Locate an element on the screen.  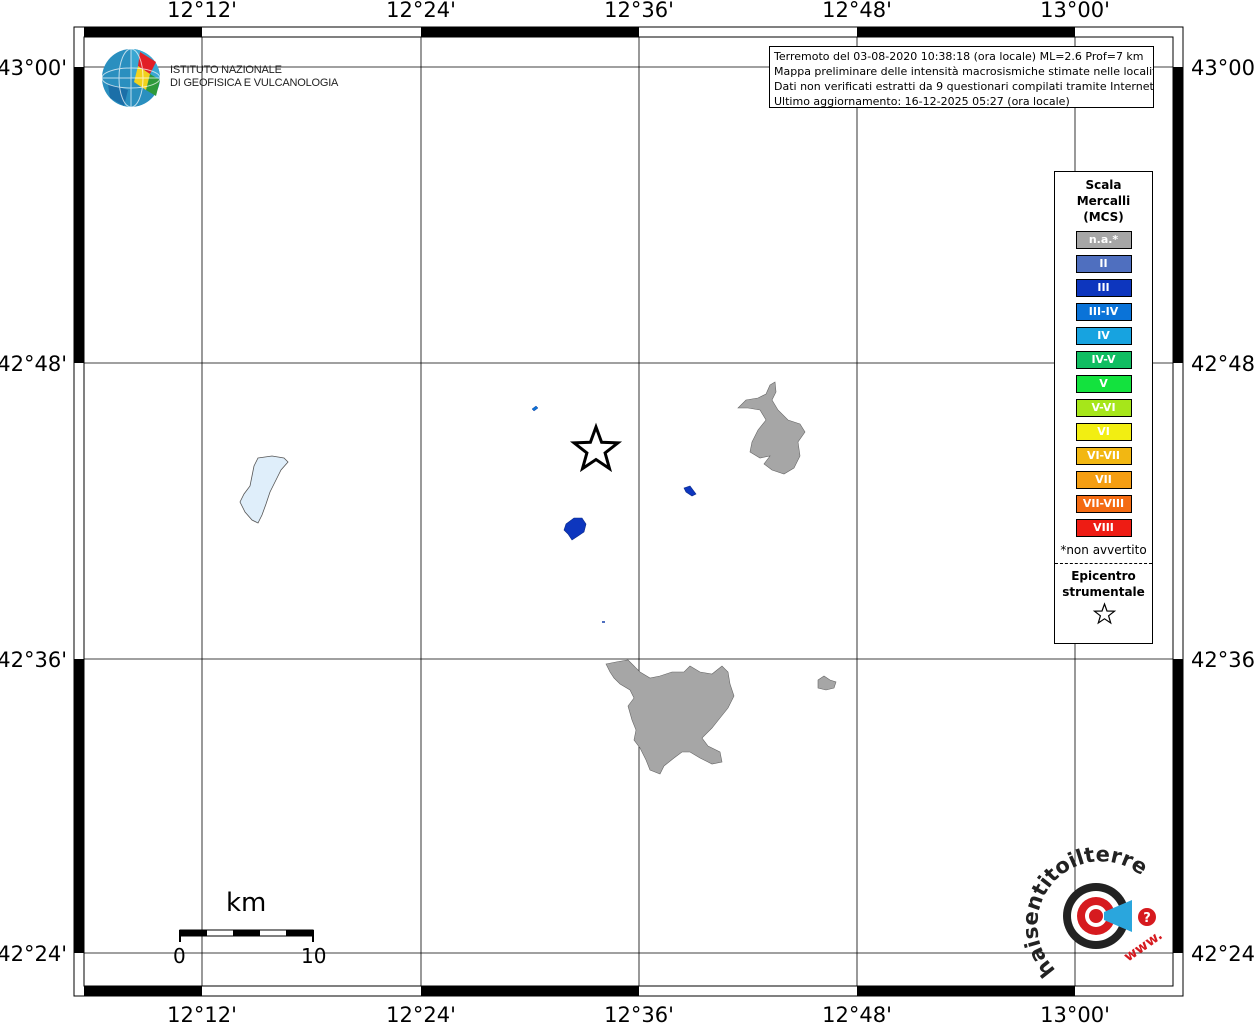
legend-item-viii: VIII is located at coordinates (1103, 528).